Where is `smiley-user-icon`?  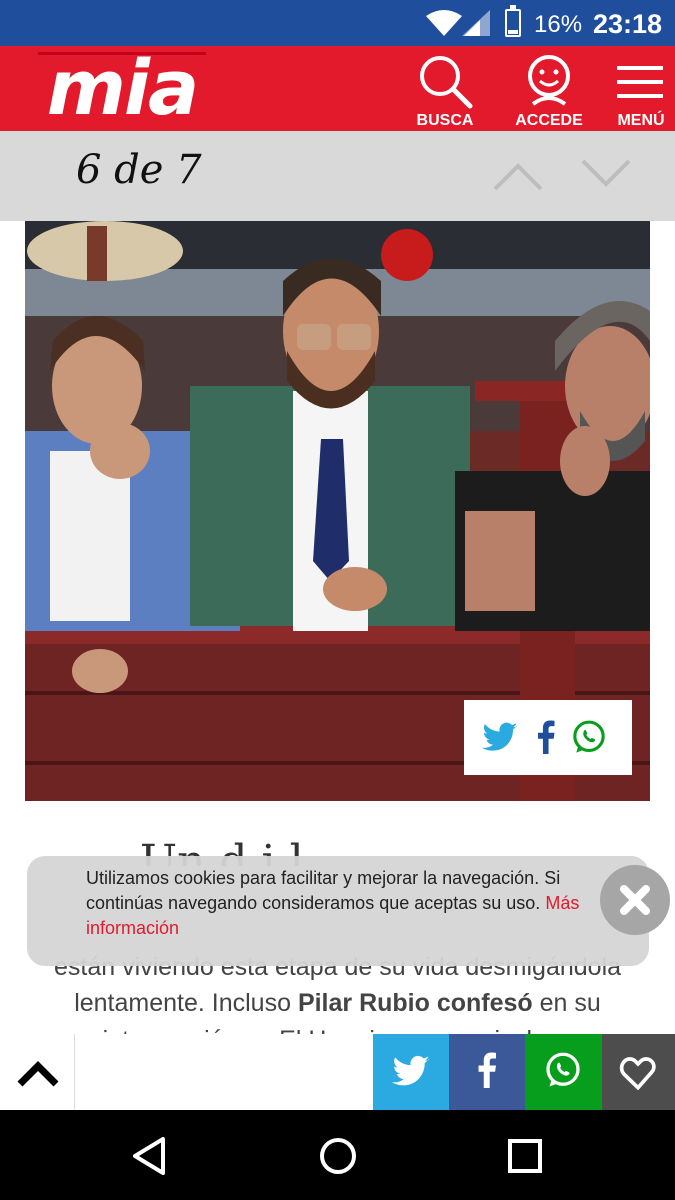 smiley-user-icon is located at coordinates (549, 80).